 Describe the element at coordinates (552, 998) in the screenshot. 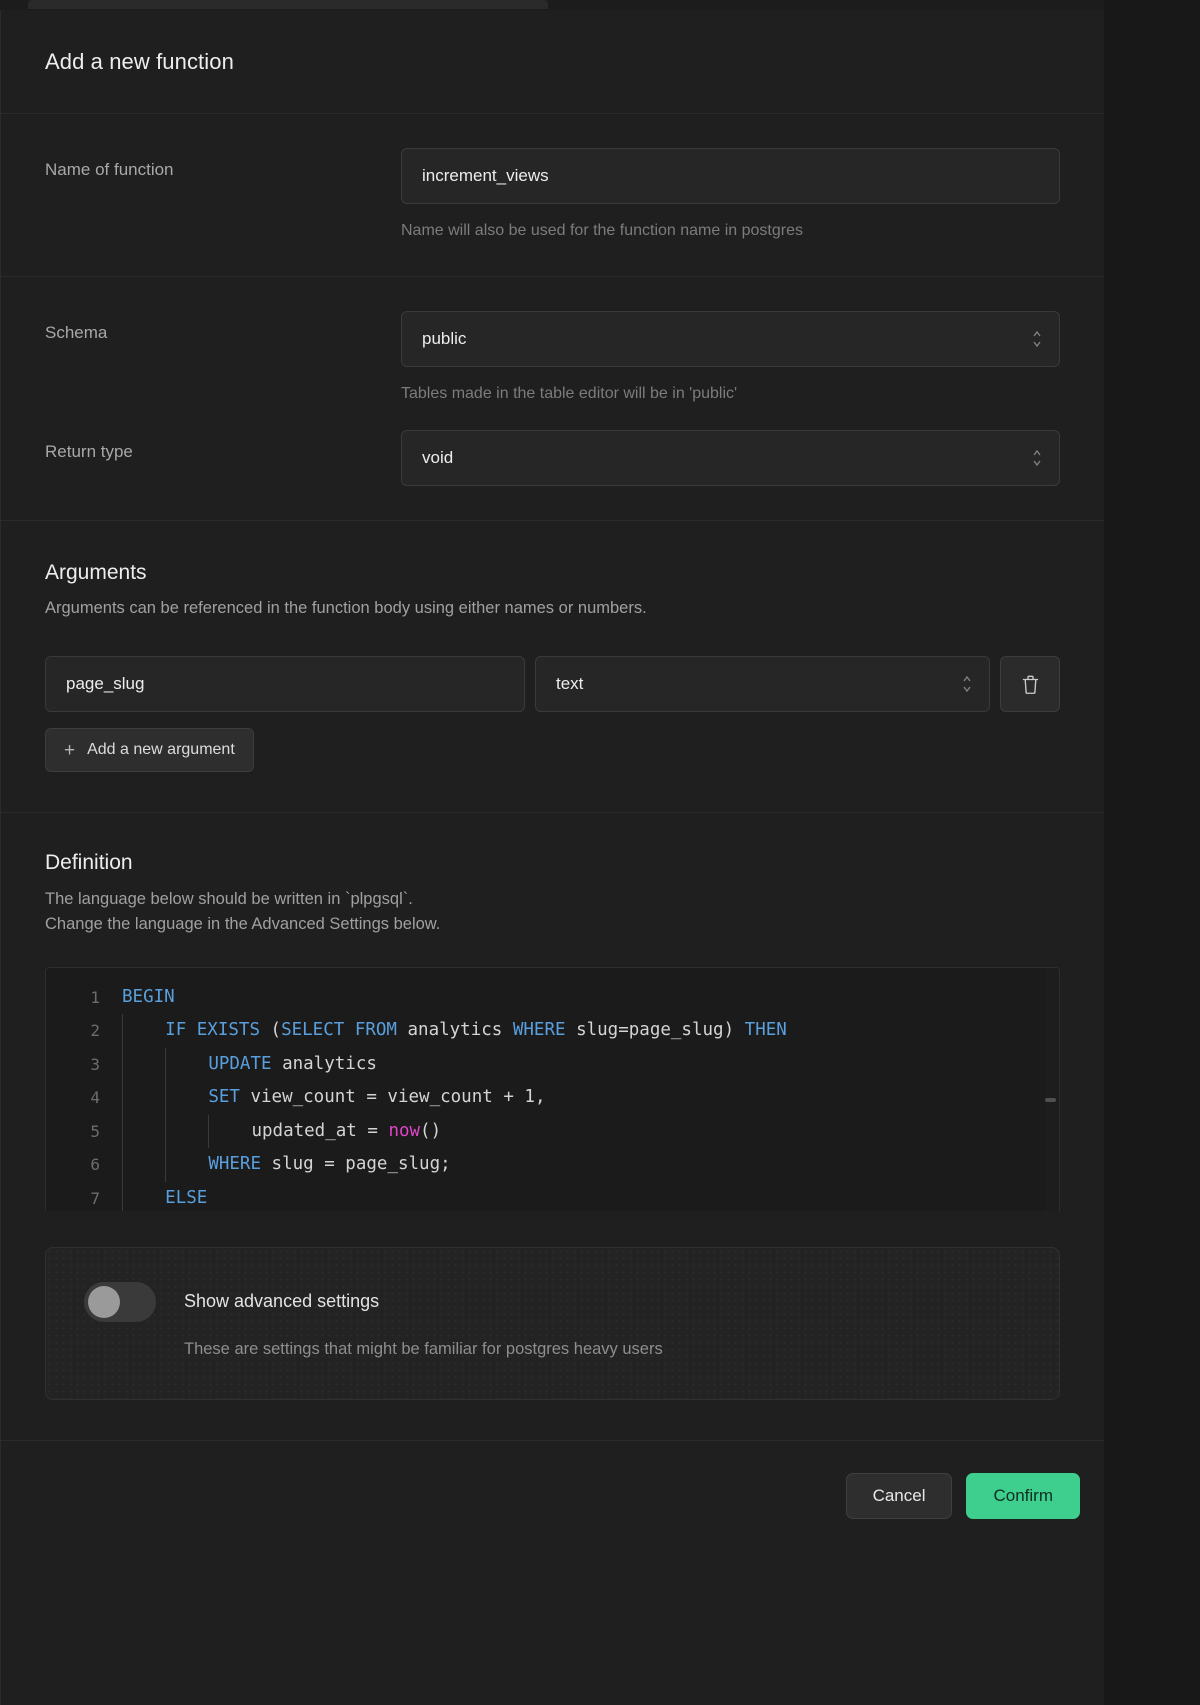

I see `code-line: 1 BEGIN` at that location.